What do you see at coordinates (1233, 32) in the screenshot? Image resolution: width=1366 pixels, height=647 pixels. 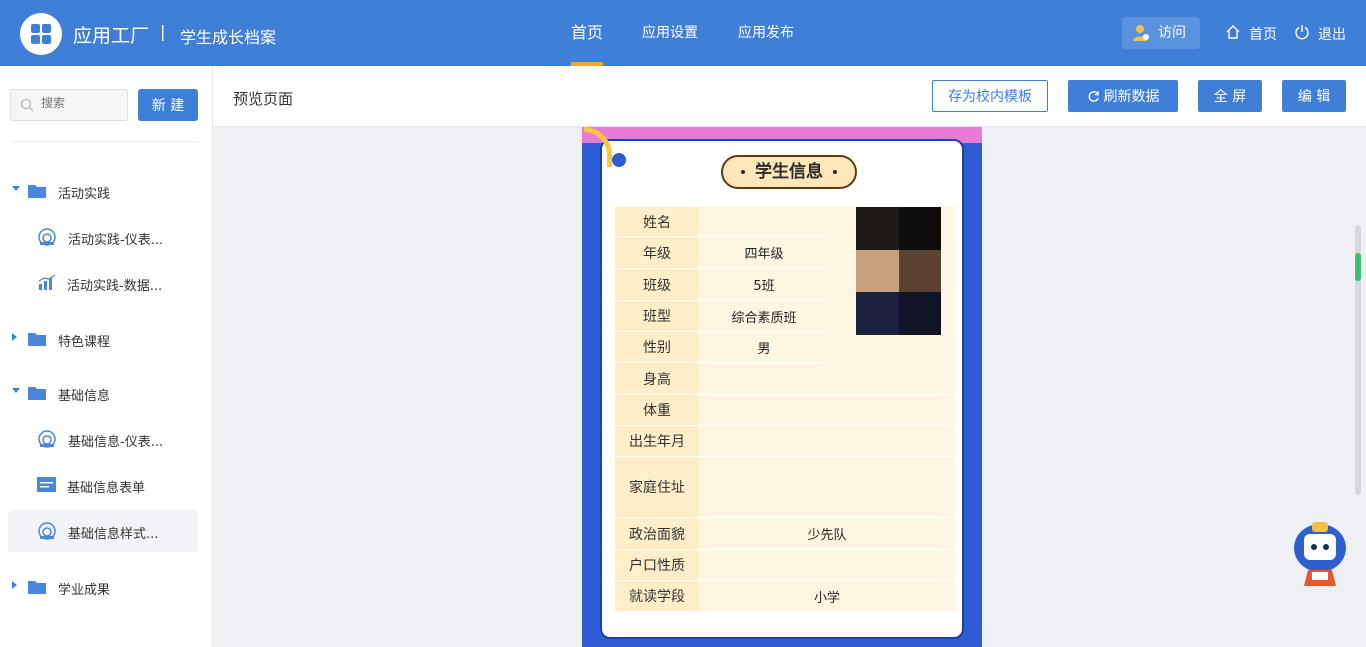 I see `home-icon` at bounding box center [1233, 32].